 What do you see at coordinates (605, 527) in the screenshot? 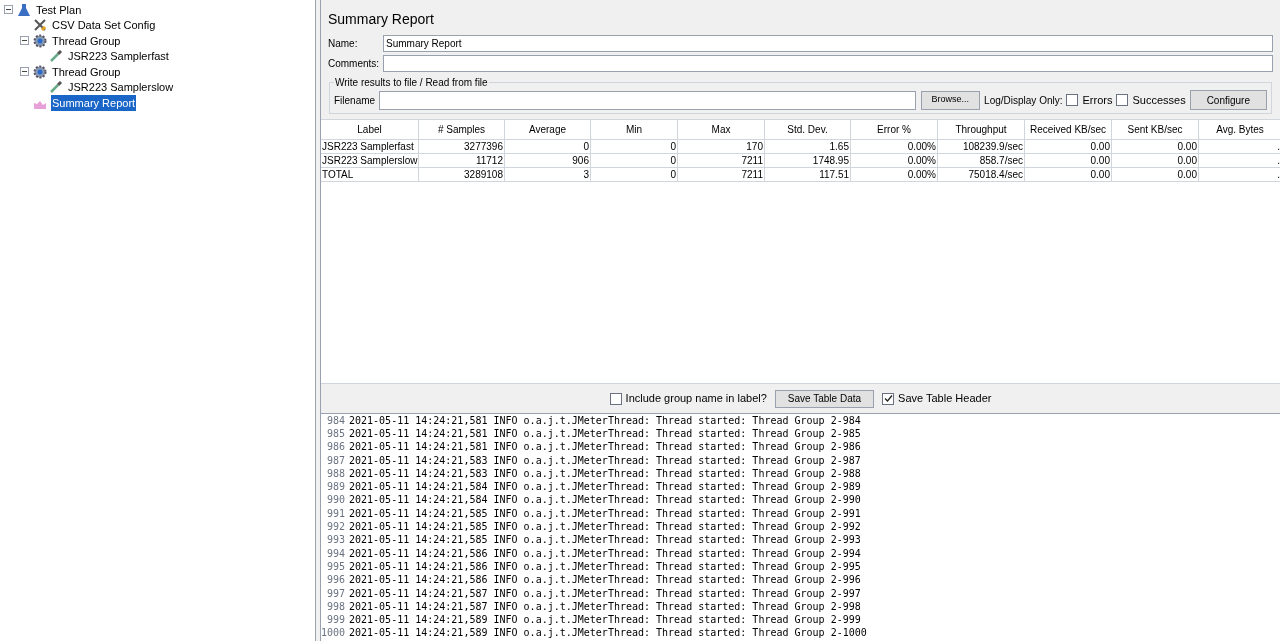
I see `log-line: 2021-05-11 14:24:21,585 INFO o.a.j.t.JMeterThread: Thread started: Thread Group 2-992` at bounding box center [605, 527].